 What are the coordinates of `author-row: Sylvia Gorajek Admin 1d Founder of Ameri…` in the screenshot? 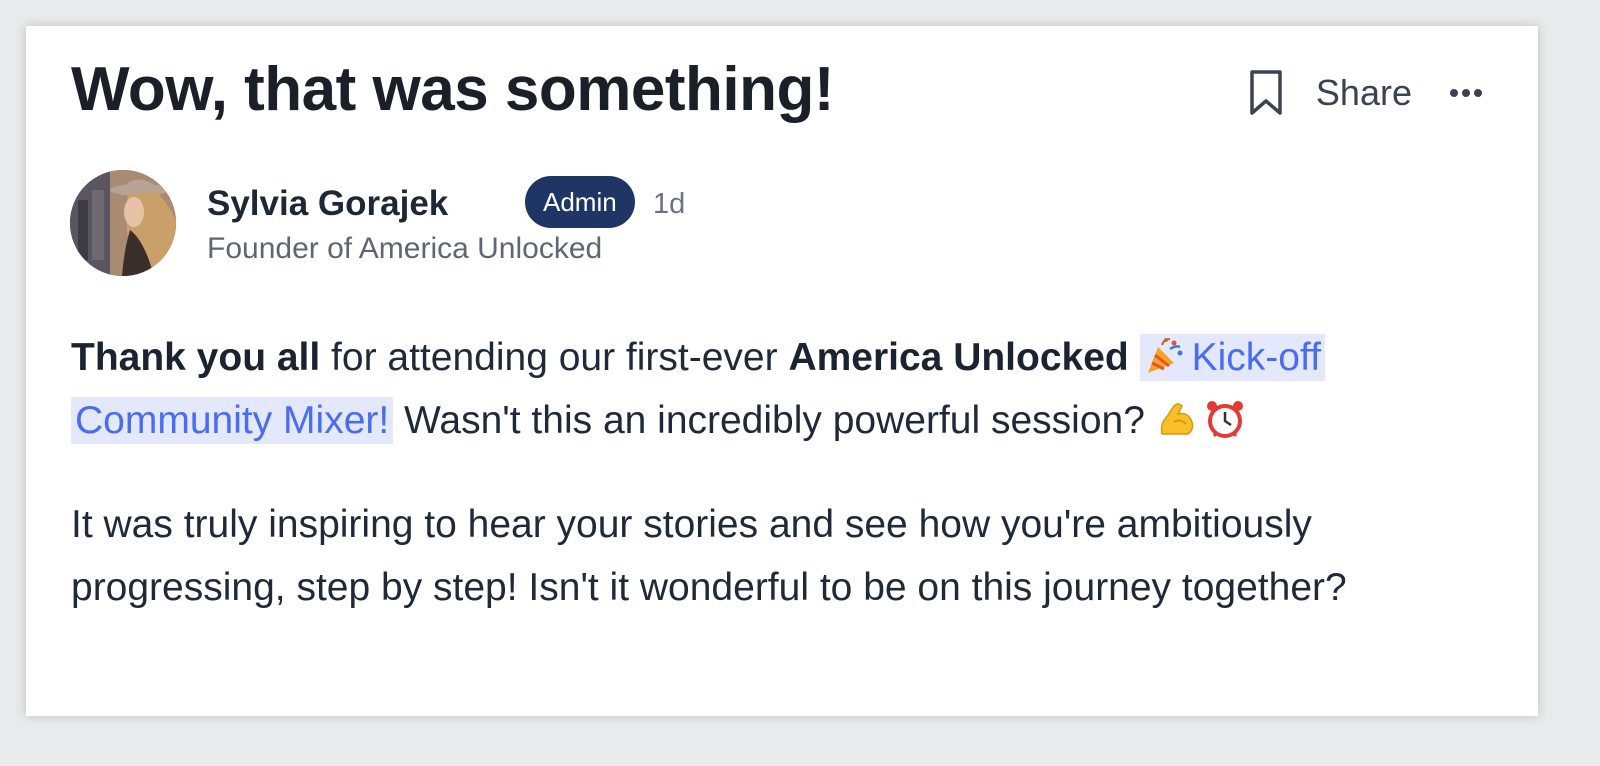 It's located at (420, 225).